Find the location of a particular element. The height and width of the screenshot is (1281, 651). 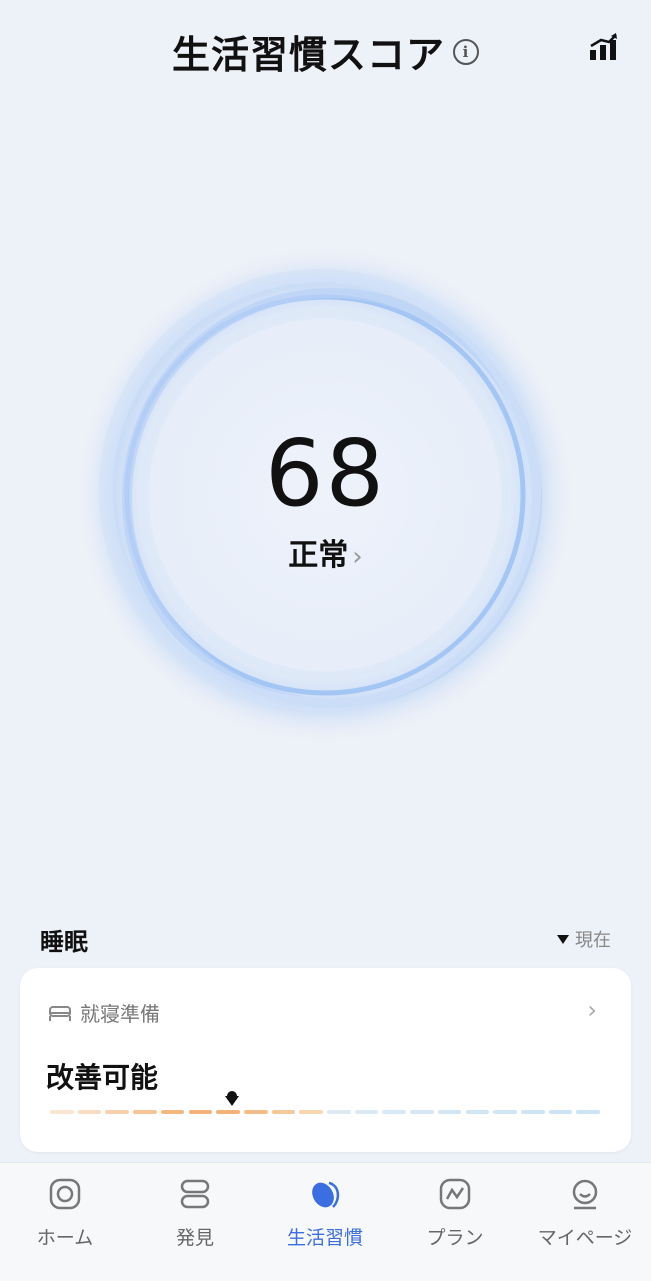

tab-plan: プラン is located at coordinates (455, 1222).